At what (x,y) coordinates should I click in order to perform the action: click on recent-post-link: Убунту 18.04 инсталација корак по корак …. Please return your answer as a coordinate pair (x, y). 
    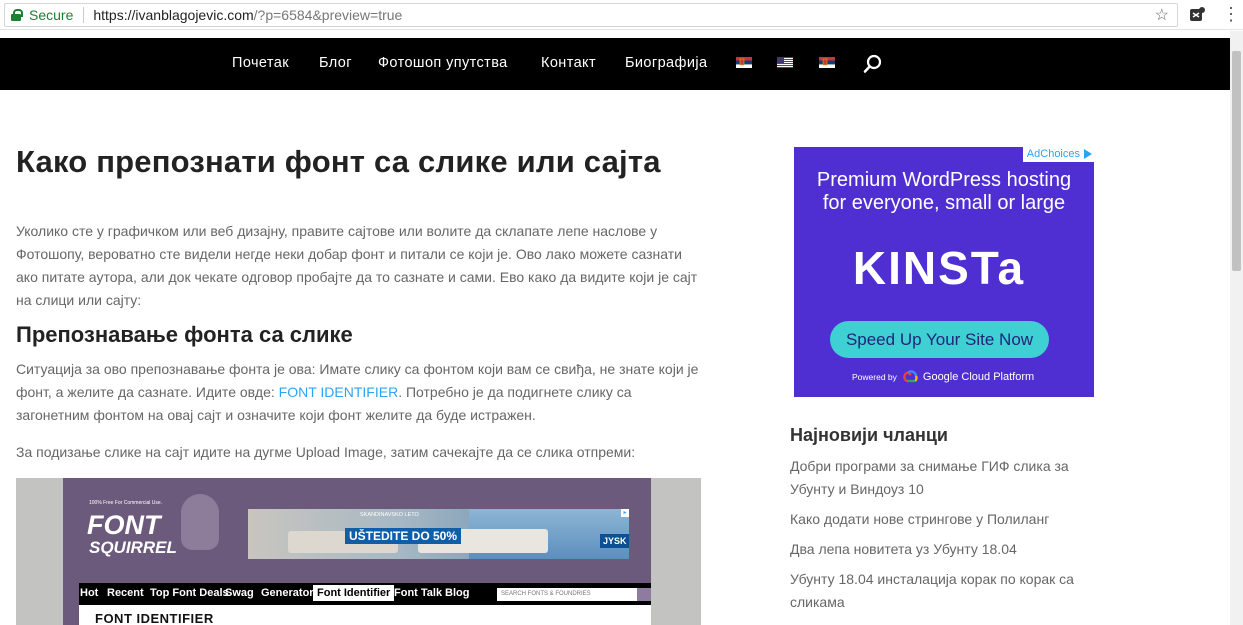
    Looking at the image, I should click on (940, 591).